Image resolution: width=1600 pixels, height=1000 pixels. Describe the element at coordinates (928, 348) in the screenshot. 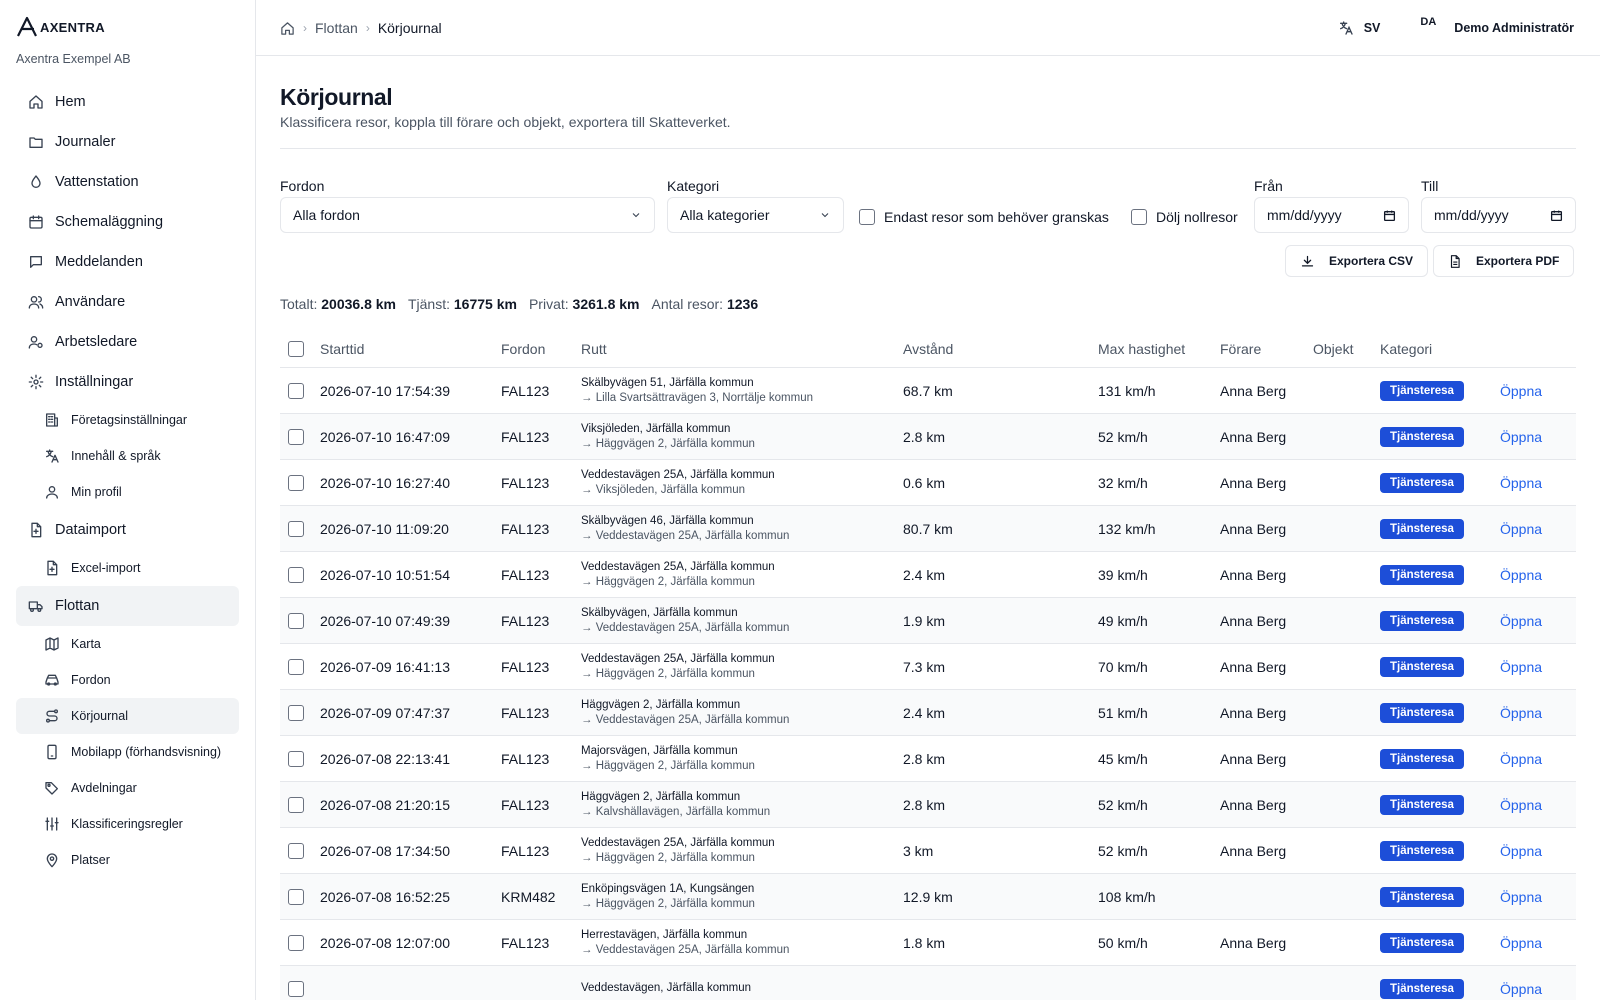

I see `column-header-avstand: Avstånd` at that location.